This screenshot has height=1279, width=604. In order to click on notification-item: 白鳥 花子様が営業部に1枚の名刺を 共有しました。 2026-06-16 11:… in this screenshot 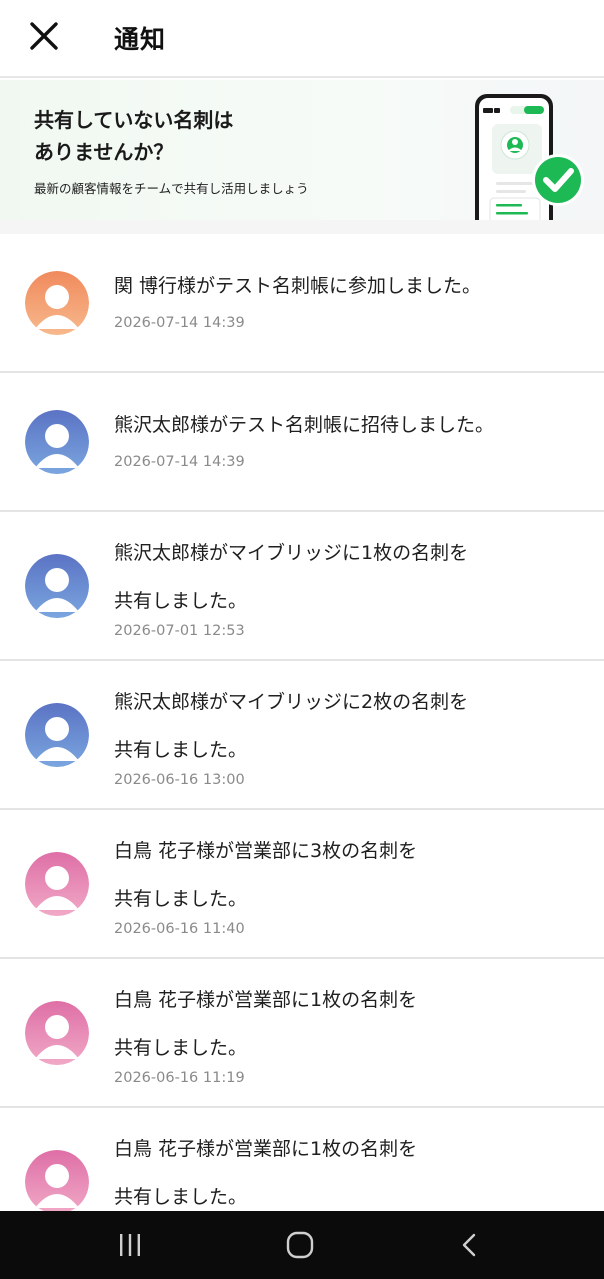, I will do `click(302, 1033)`.